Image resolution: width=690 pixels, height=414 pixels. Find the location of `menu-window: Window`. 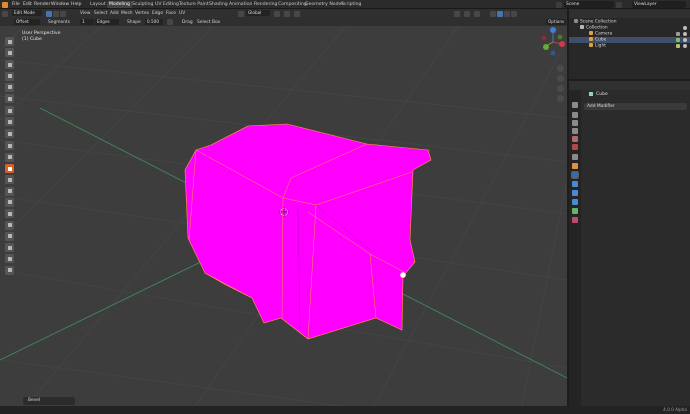

menu-window: Window is located at coordinates (60, 4).